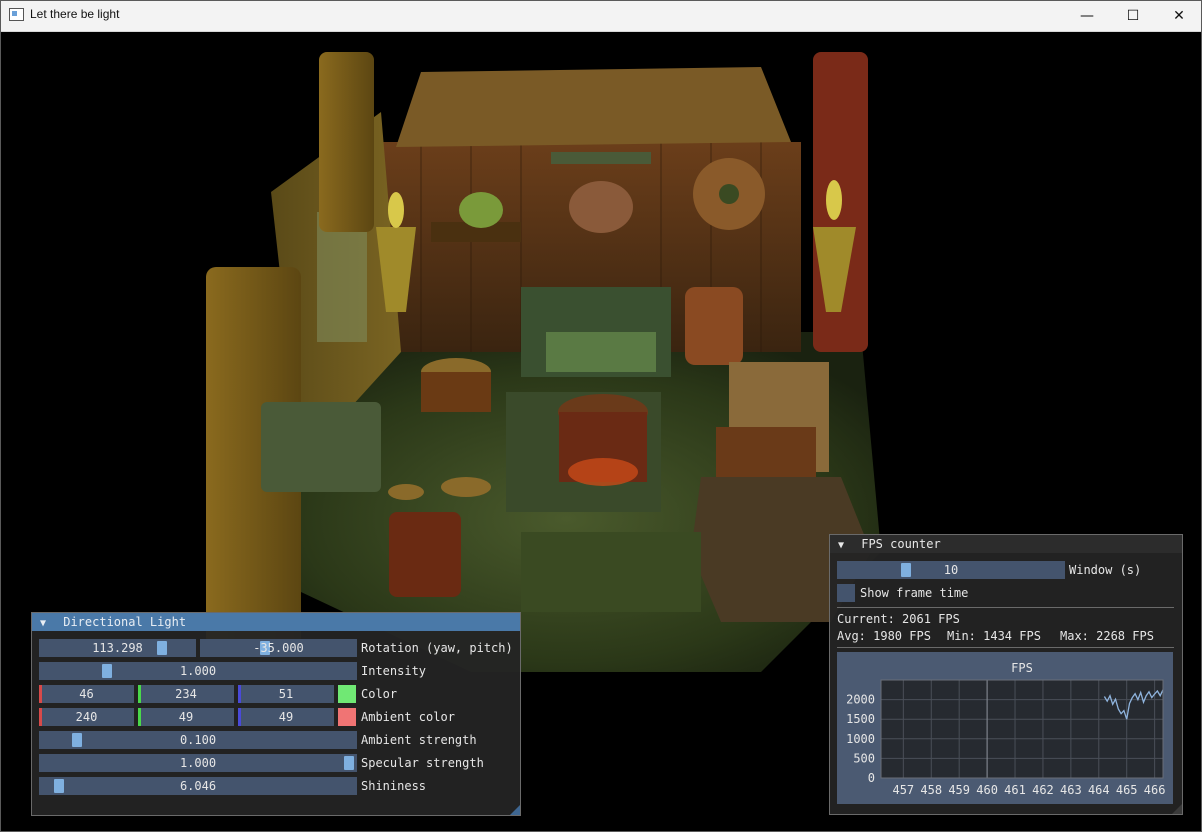  I want to click on color-g-drag: 234, so click(186, 694).